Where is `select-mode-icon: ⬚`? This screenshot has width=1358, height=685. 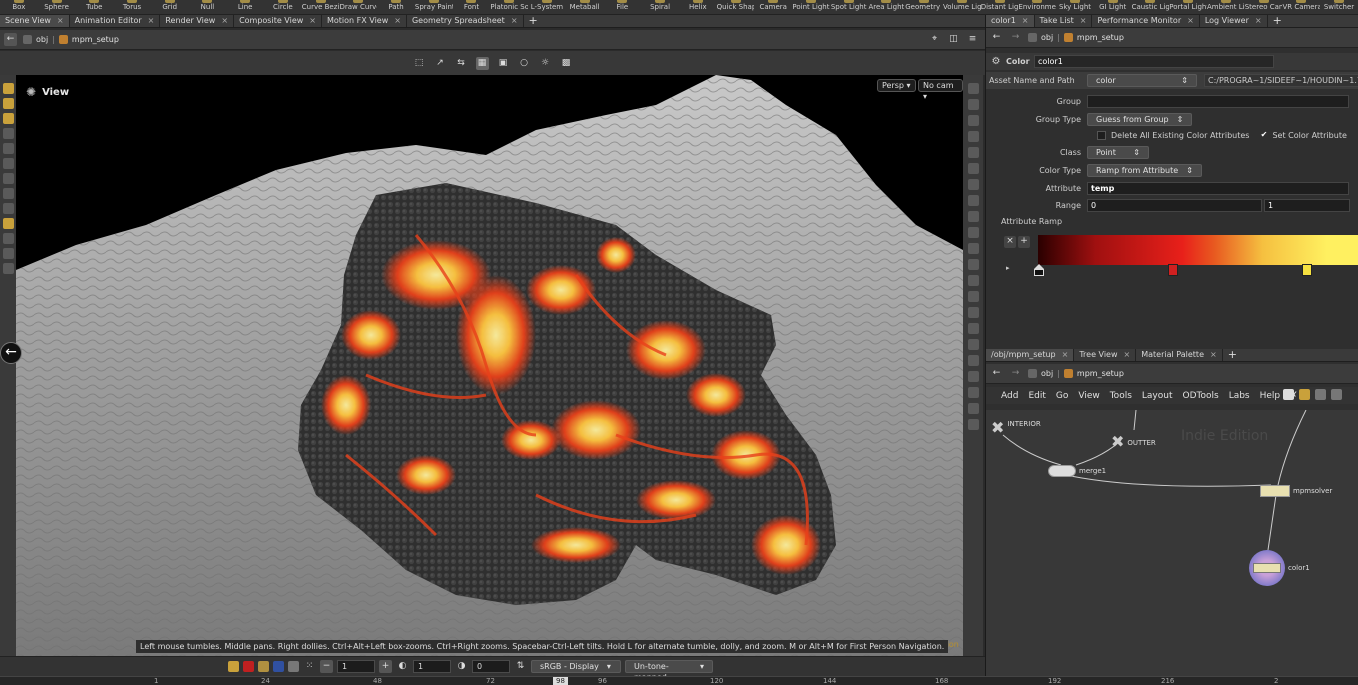 select-mode-icon: ⬚ is located at coordinates (419, 63).